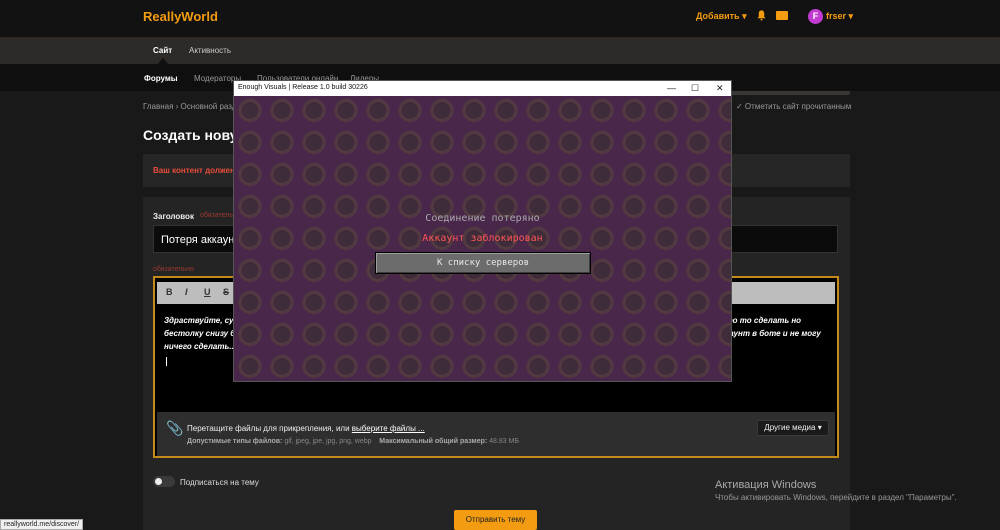 This screenshot has height=530, width=1000. What do you see at coordinates (226, 292) in the screenshot?
I see `strike-button: S` at bounding box center [226, 292].